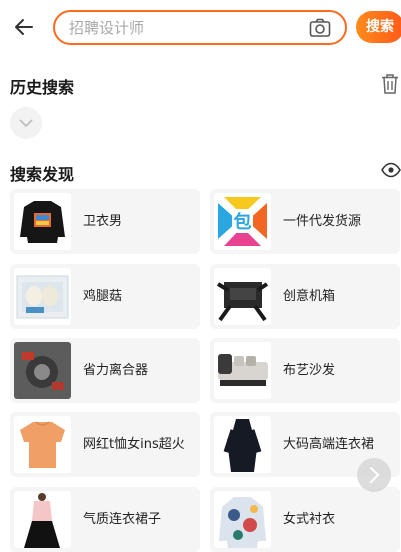 The width and height of the screenshot is (401, 552). I want to click on discover-item: 省力离合器, so click(105, 370).